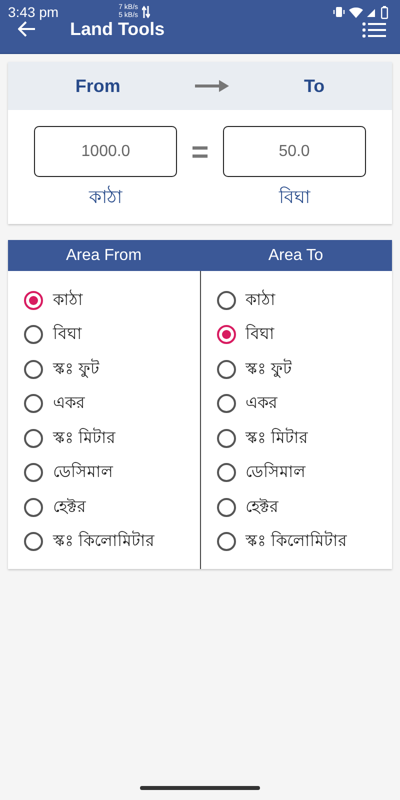 The width and height of the screenshot is (400, 800). I want to click on to-label: To, so click(314, 86).